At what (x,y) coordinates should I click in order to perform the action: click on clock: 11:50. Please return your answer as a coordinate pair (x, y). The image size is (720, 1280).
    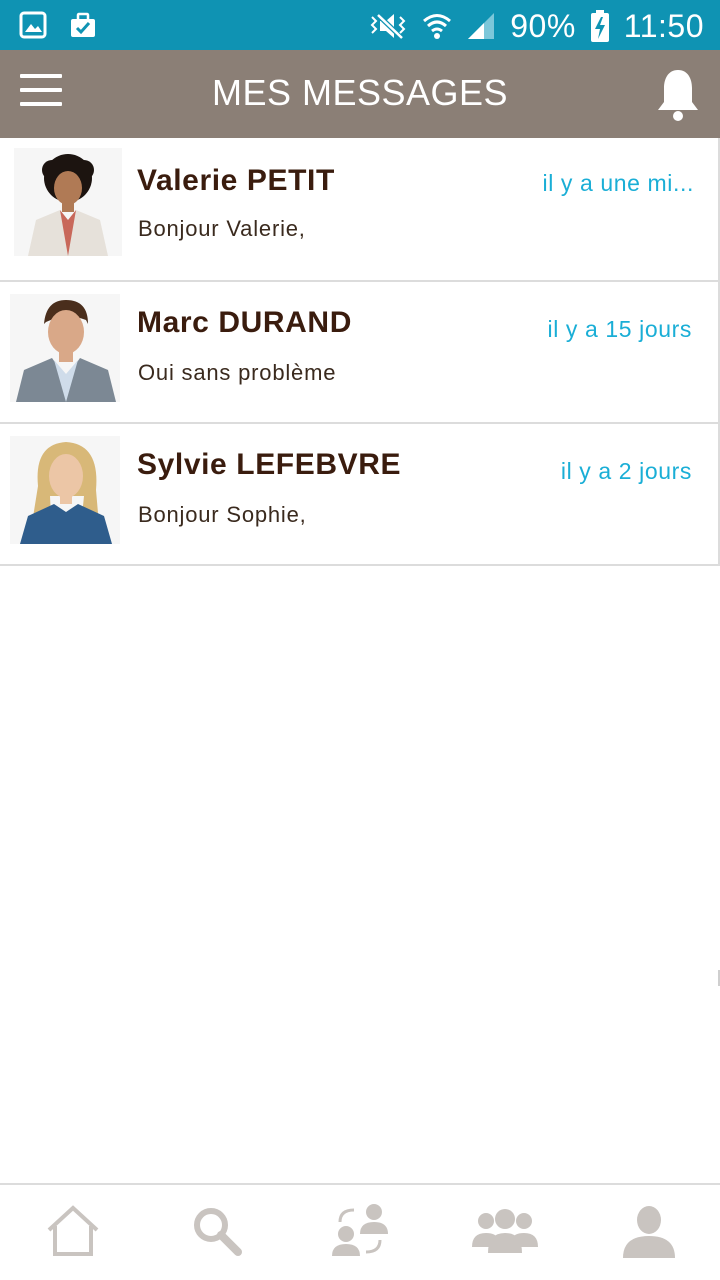
    Looking at the image, I should click on (663, 25).